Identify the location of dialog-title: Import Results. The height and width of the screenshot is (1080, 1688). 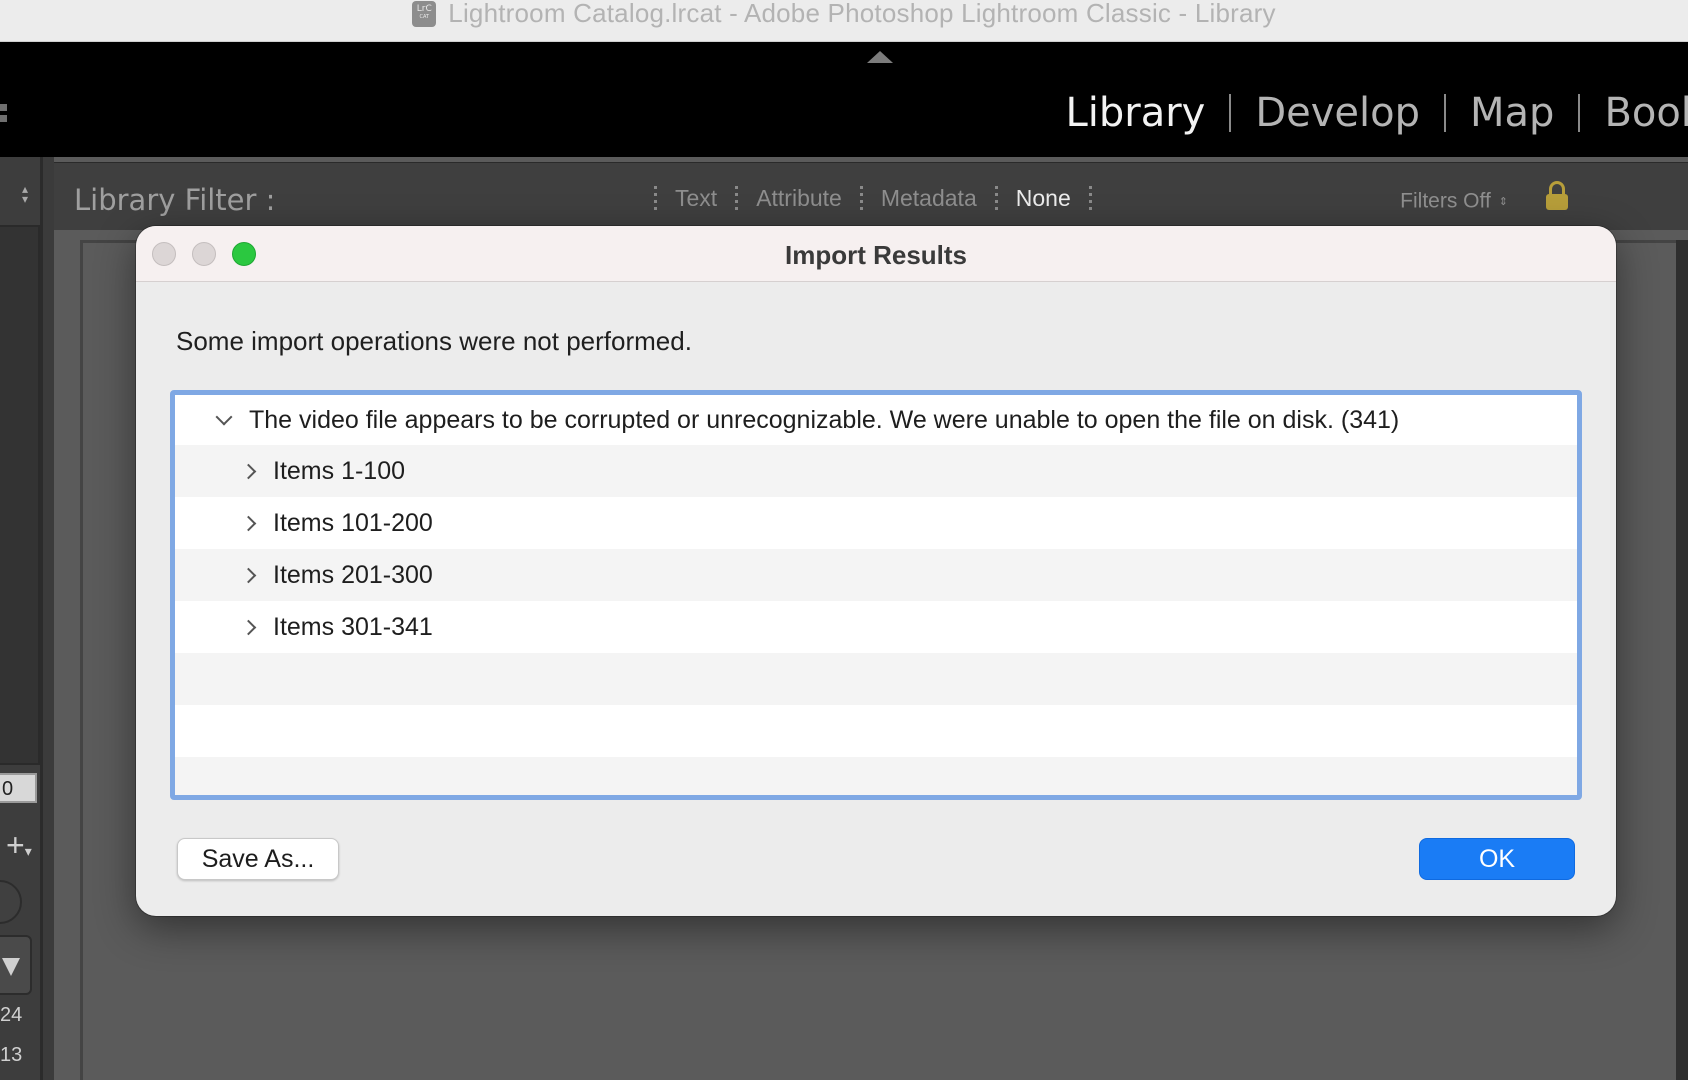
(876, 255).